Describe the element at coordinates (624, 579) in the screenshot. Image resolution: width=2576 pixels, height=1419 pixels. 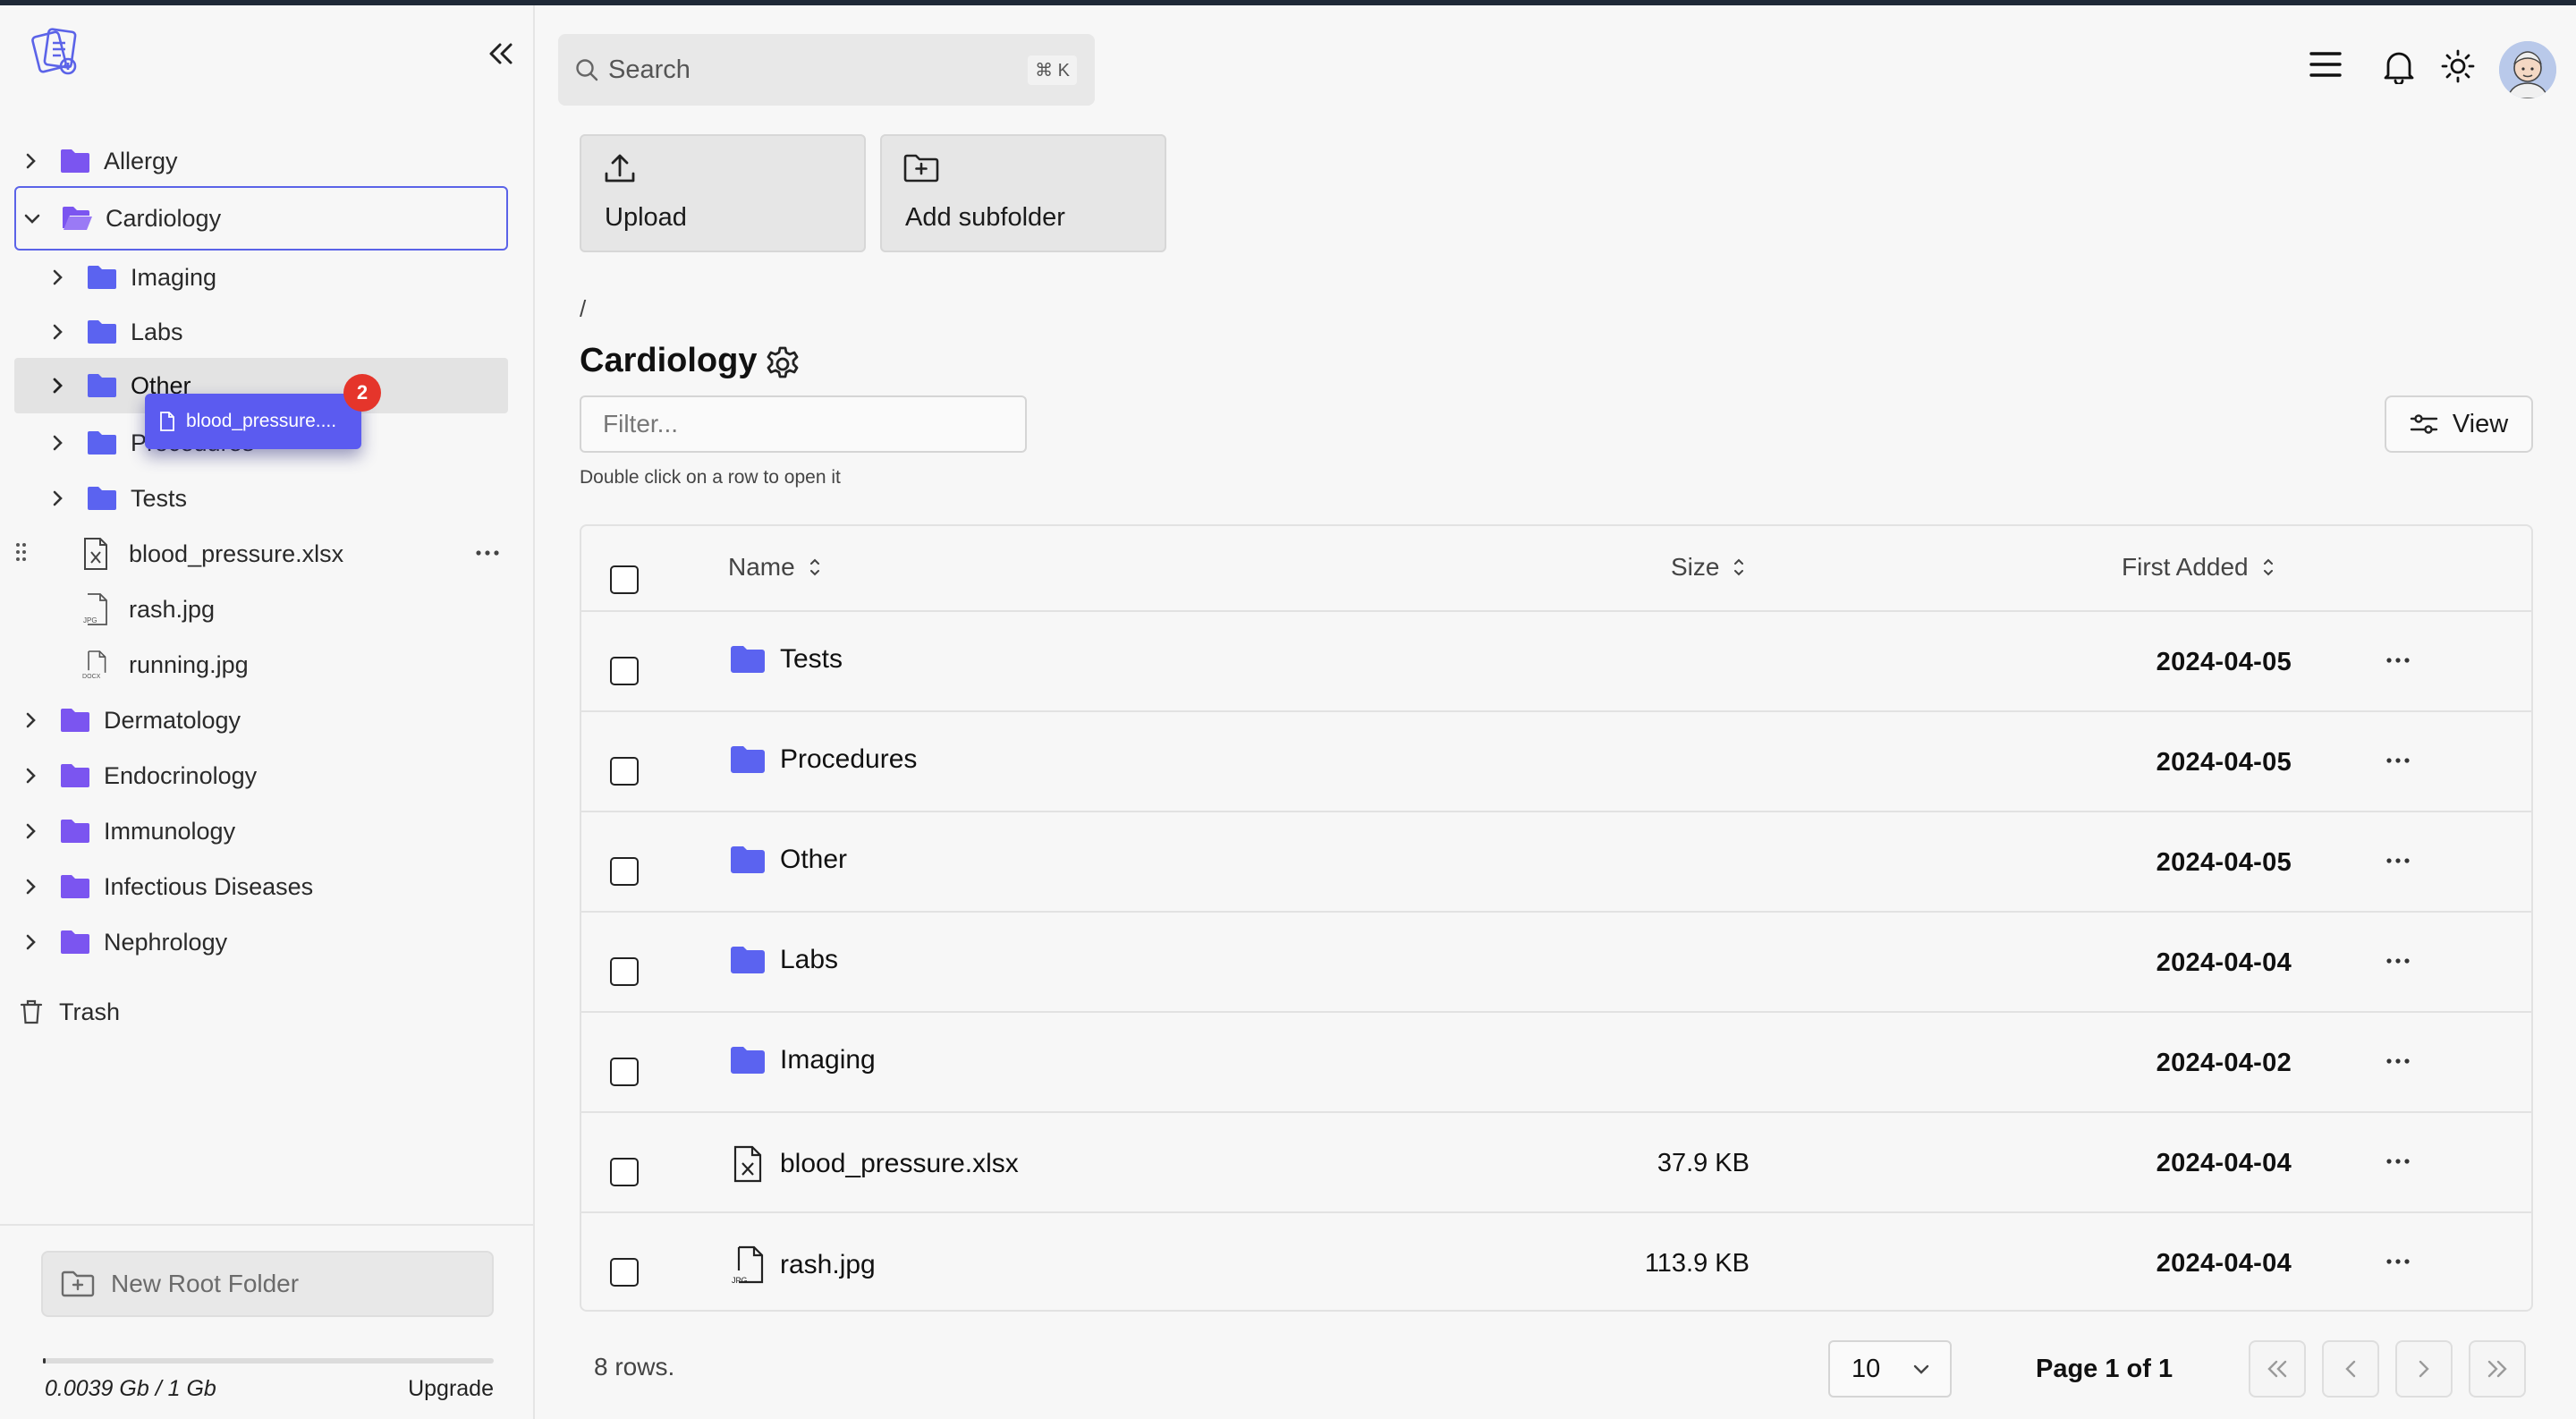
I see `select-all-checkbox` at that location.